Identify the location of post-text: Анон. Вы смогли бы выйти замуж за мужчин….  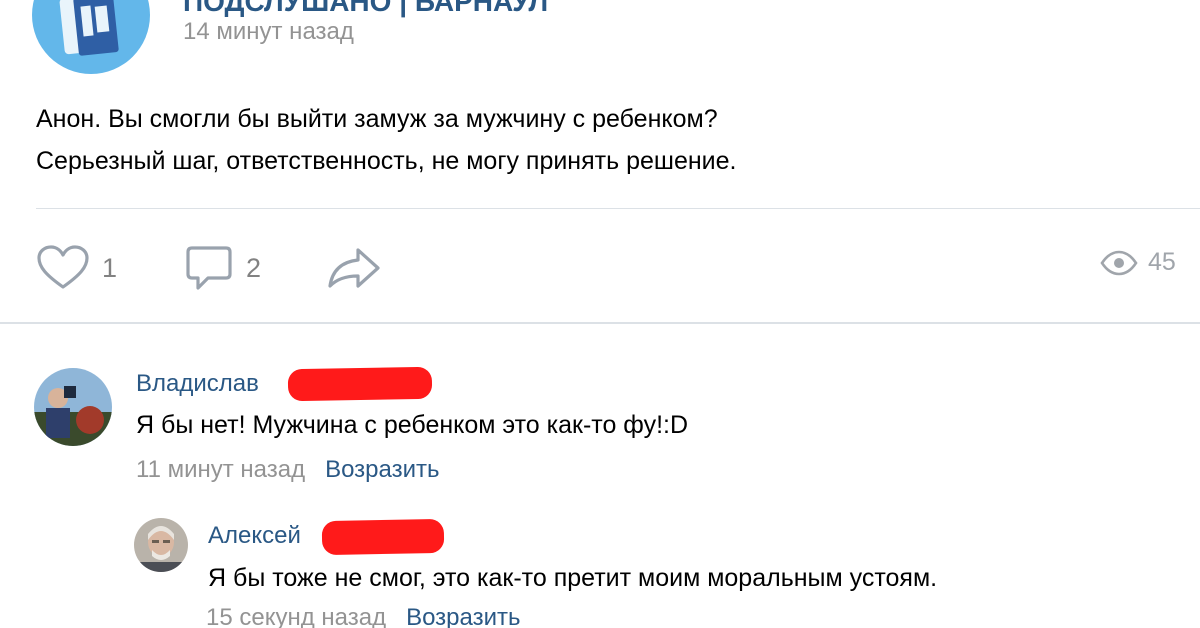
(386, 140).